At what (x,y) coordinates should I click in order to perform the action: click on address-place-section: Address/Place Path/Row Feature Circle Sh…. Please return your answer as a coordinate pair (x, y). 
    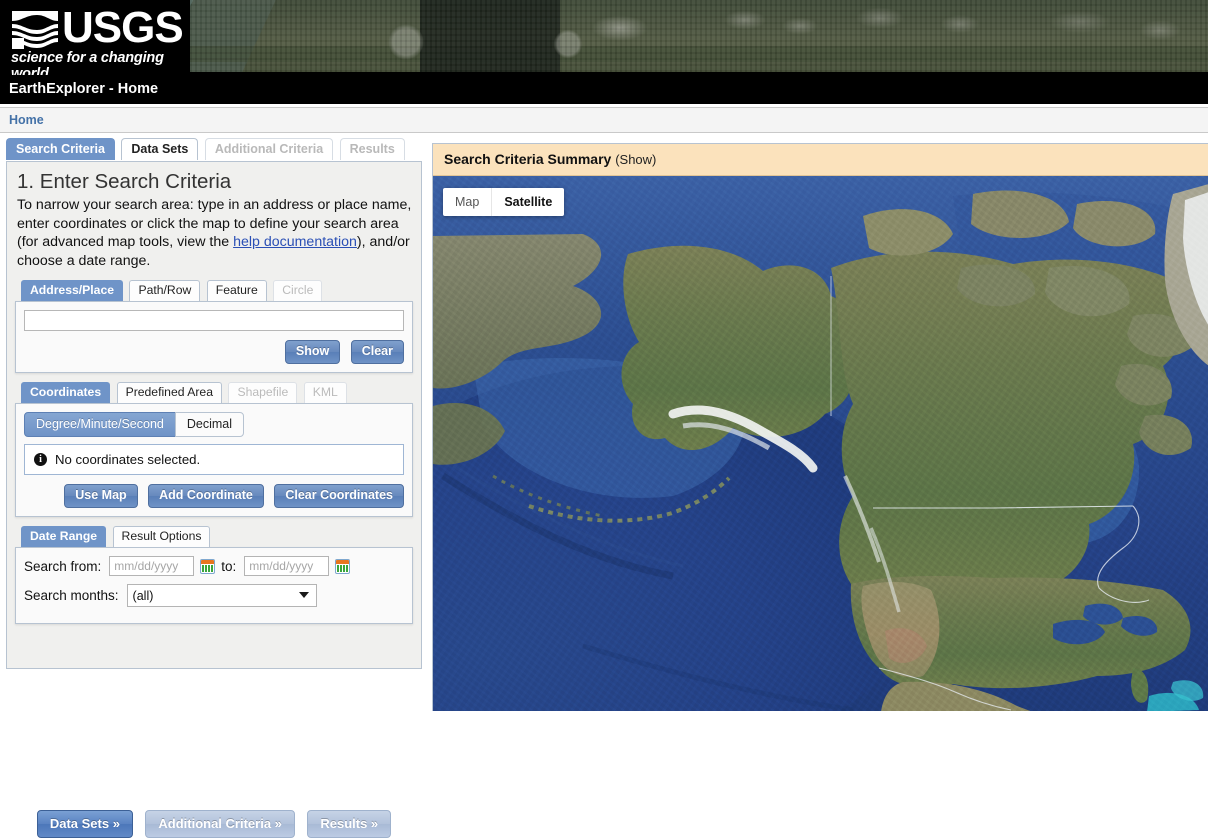
    Looking at the image, I should click on (214, 326).